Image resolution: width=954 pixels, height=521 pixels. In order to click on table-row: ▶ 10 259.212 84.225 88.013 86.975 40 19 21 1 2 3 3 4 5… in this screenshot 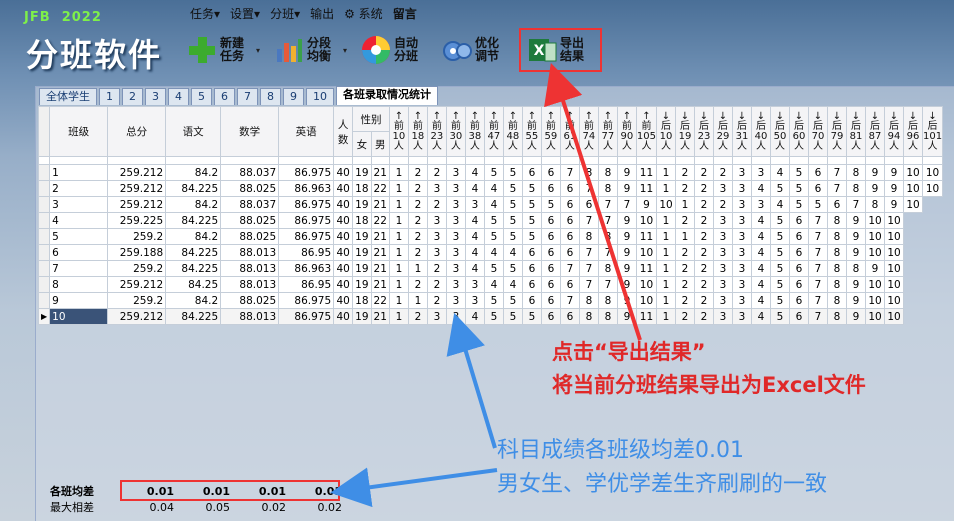, I will do `click(490, 316)`.